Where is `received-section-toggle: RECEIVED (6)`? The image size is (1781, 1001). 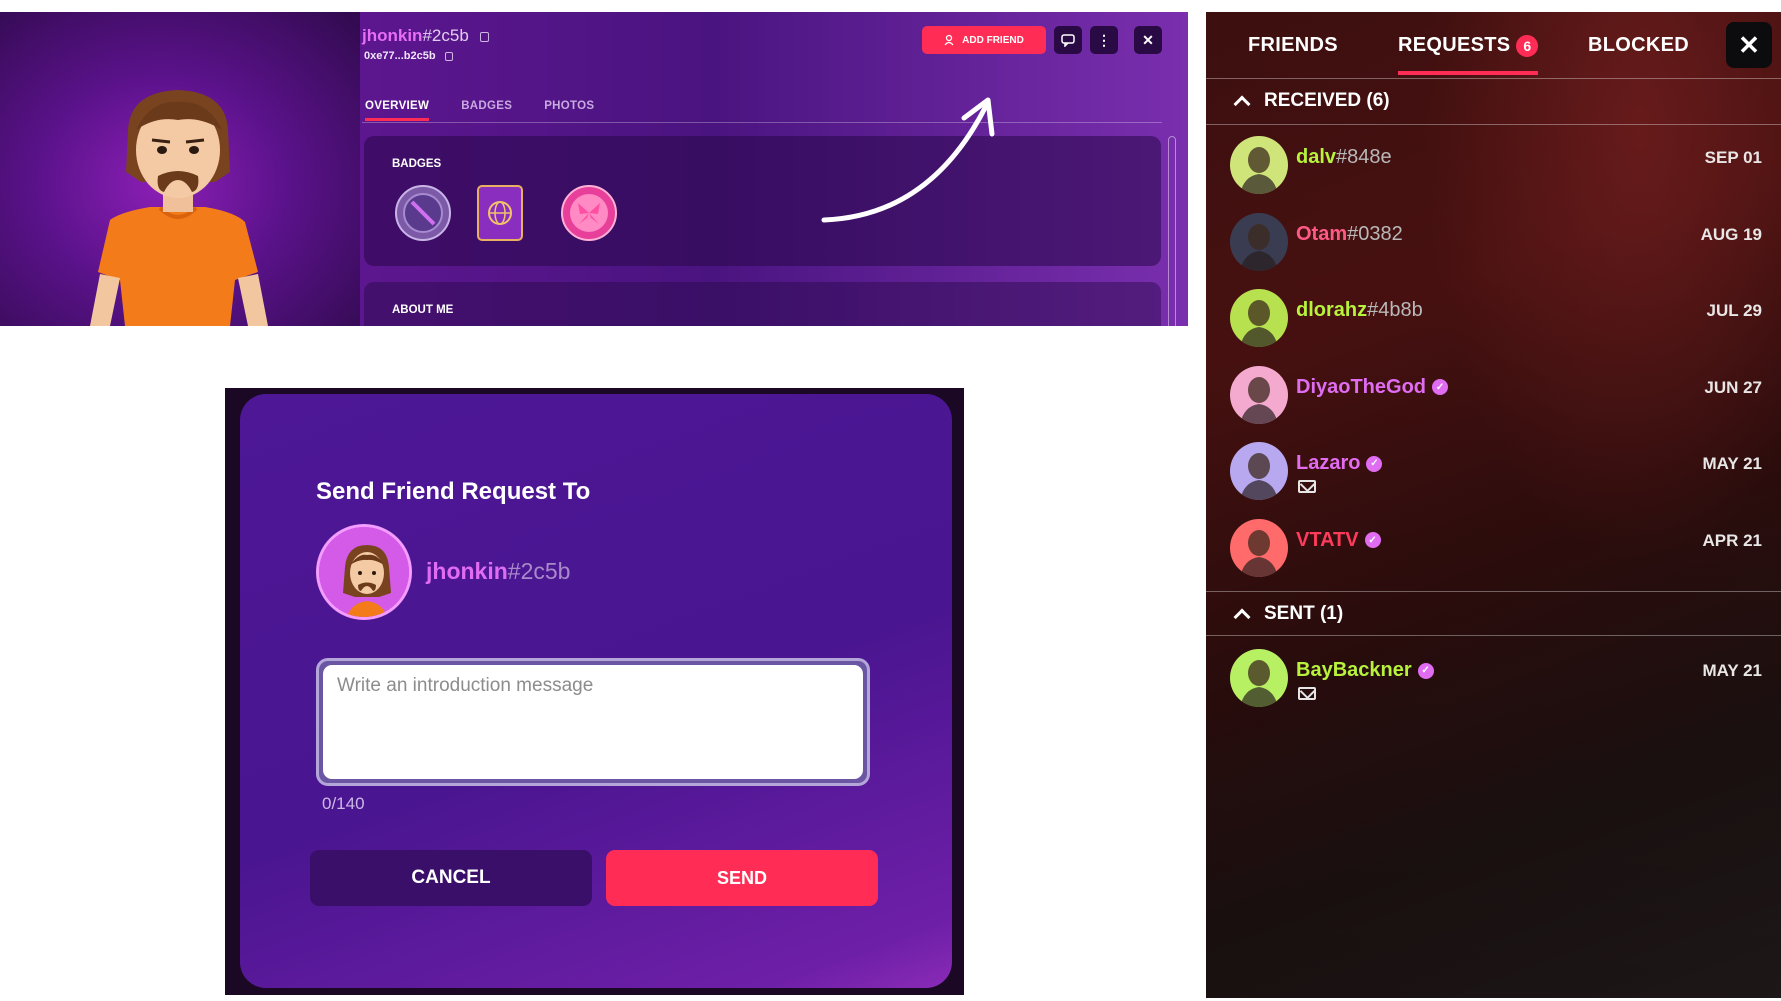 received-section-toggle: RECEIVED (6) is located at coordinates (1311, 101).